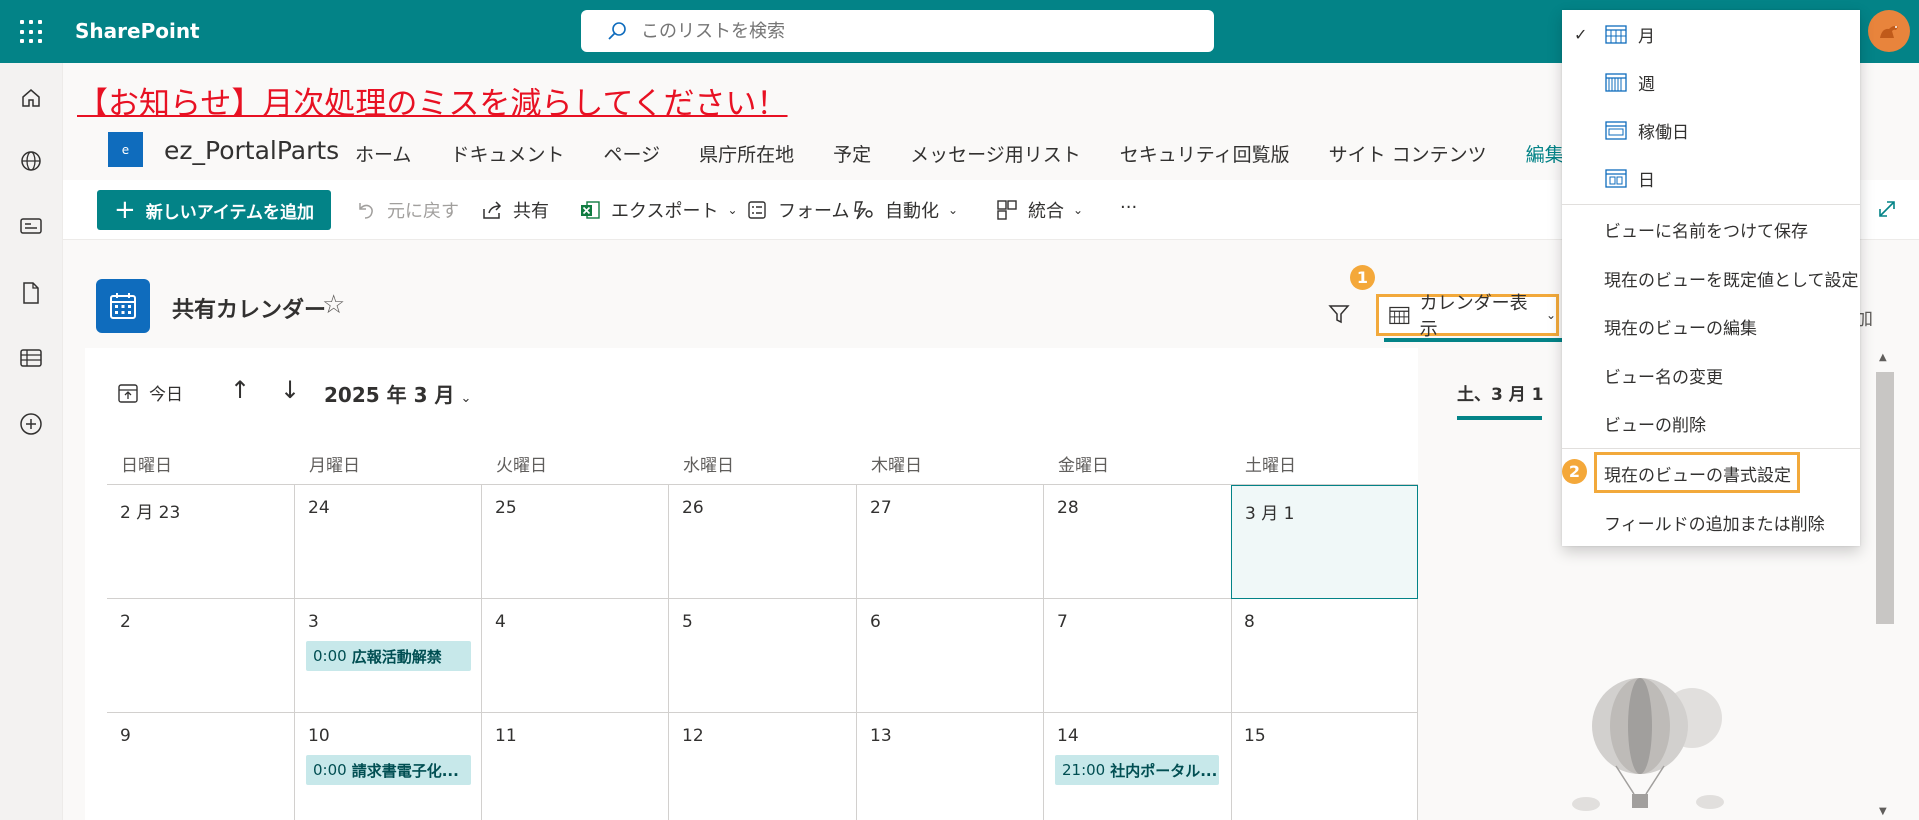 Image resolution: width=1919 pixels, height=820 pixels. I want to click on menu-item-month-view: ✓ 月, so click(1711, 34).